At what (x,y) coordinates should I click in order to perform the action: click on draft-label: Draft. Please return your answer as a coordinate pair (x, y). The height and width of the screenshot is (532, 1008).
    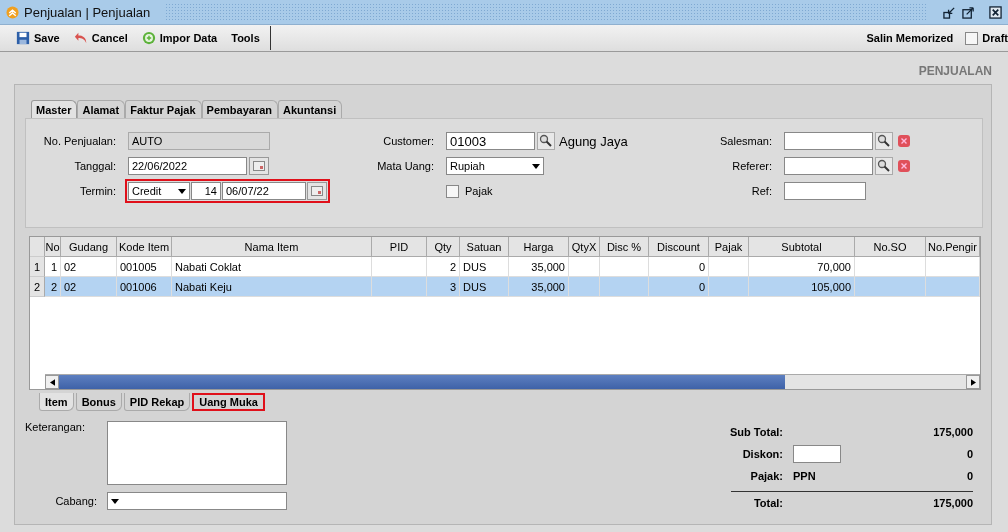
    Looking at the image, I should click on (995, 38).